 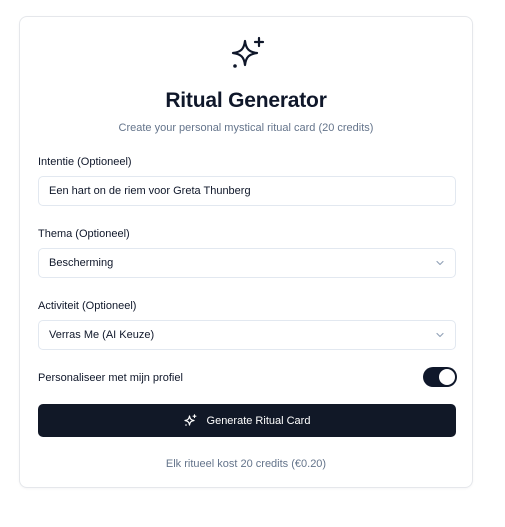 I want to click on toggle-knob, so click(x=447, y=377).